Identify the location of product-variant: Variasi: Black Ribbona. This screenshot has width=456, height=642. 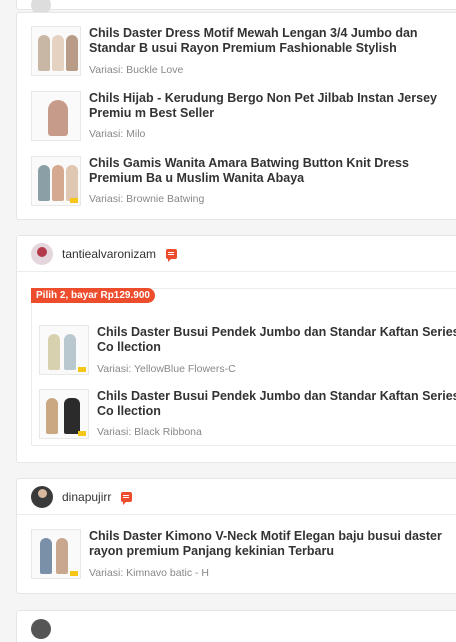
(149, 432).